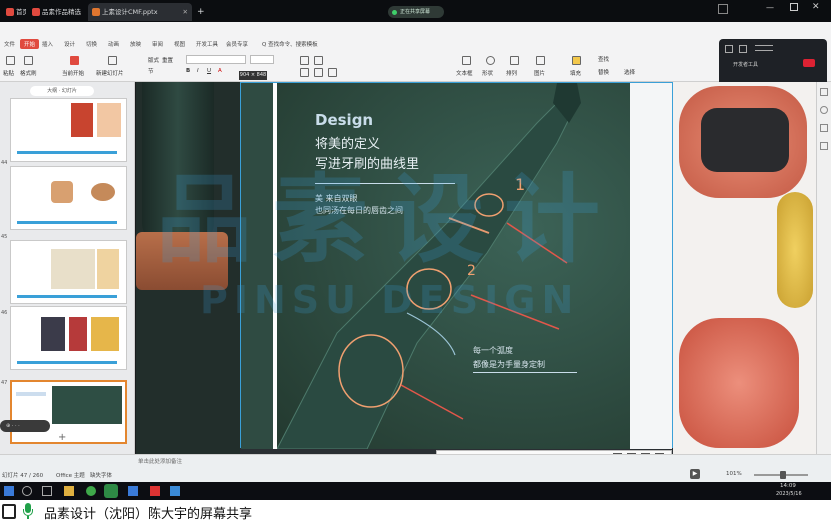  I want to click on meeting-icon, so click(175, 491).